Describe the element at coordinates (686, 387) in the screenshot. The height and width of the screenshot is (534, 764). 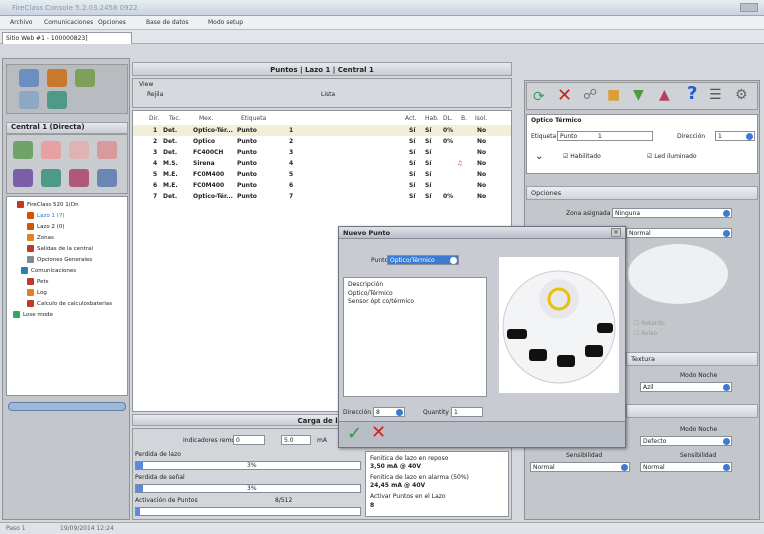
I see `modo-noche-select: Azil` at that location.